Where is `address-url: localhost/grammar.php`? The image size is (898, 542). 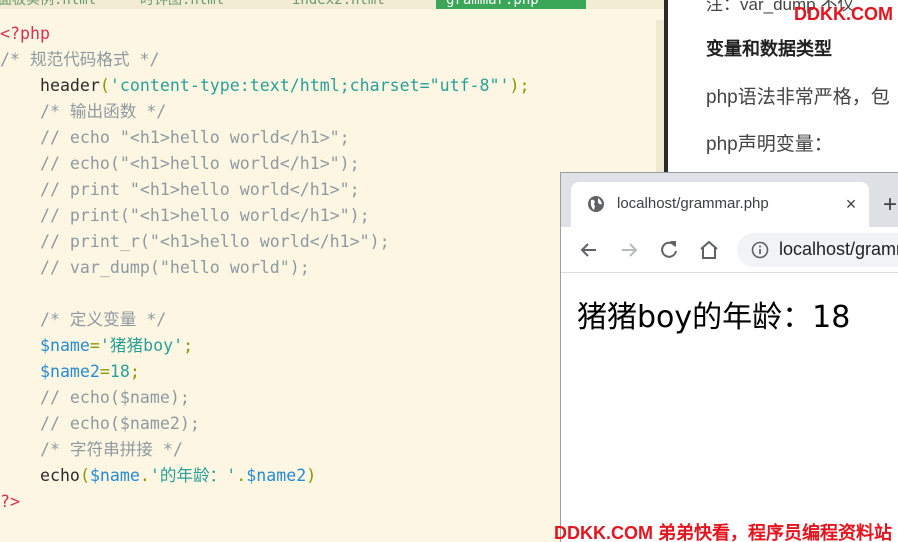 address-url: localhost/grammar.php is located at coordinates (838, 249).